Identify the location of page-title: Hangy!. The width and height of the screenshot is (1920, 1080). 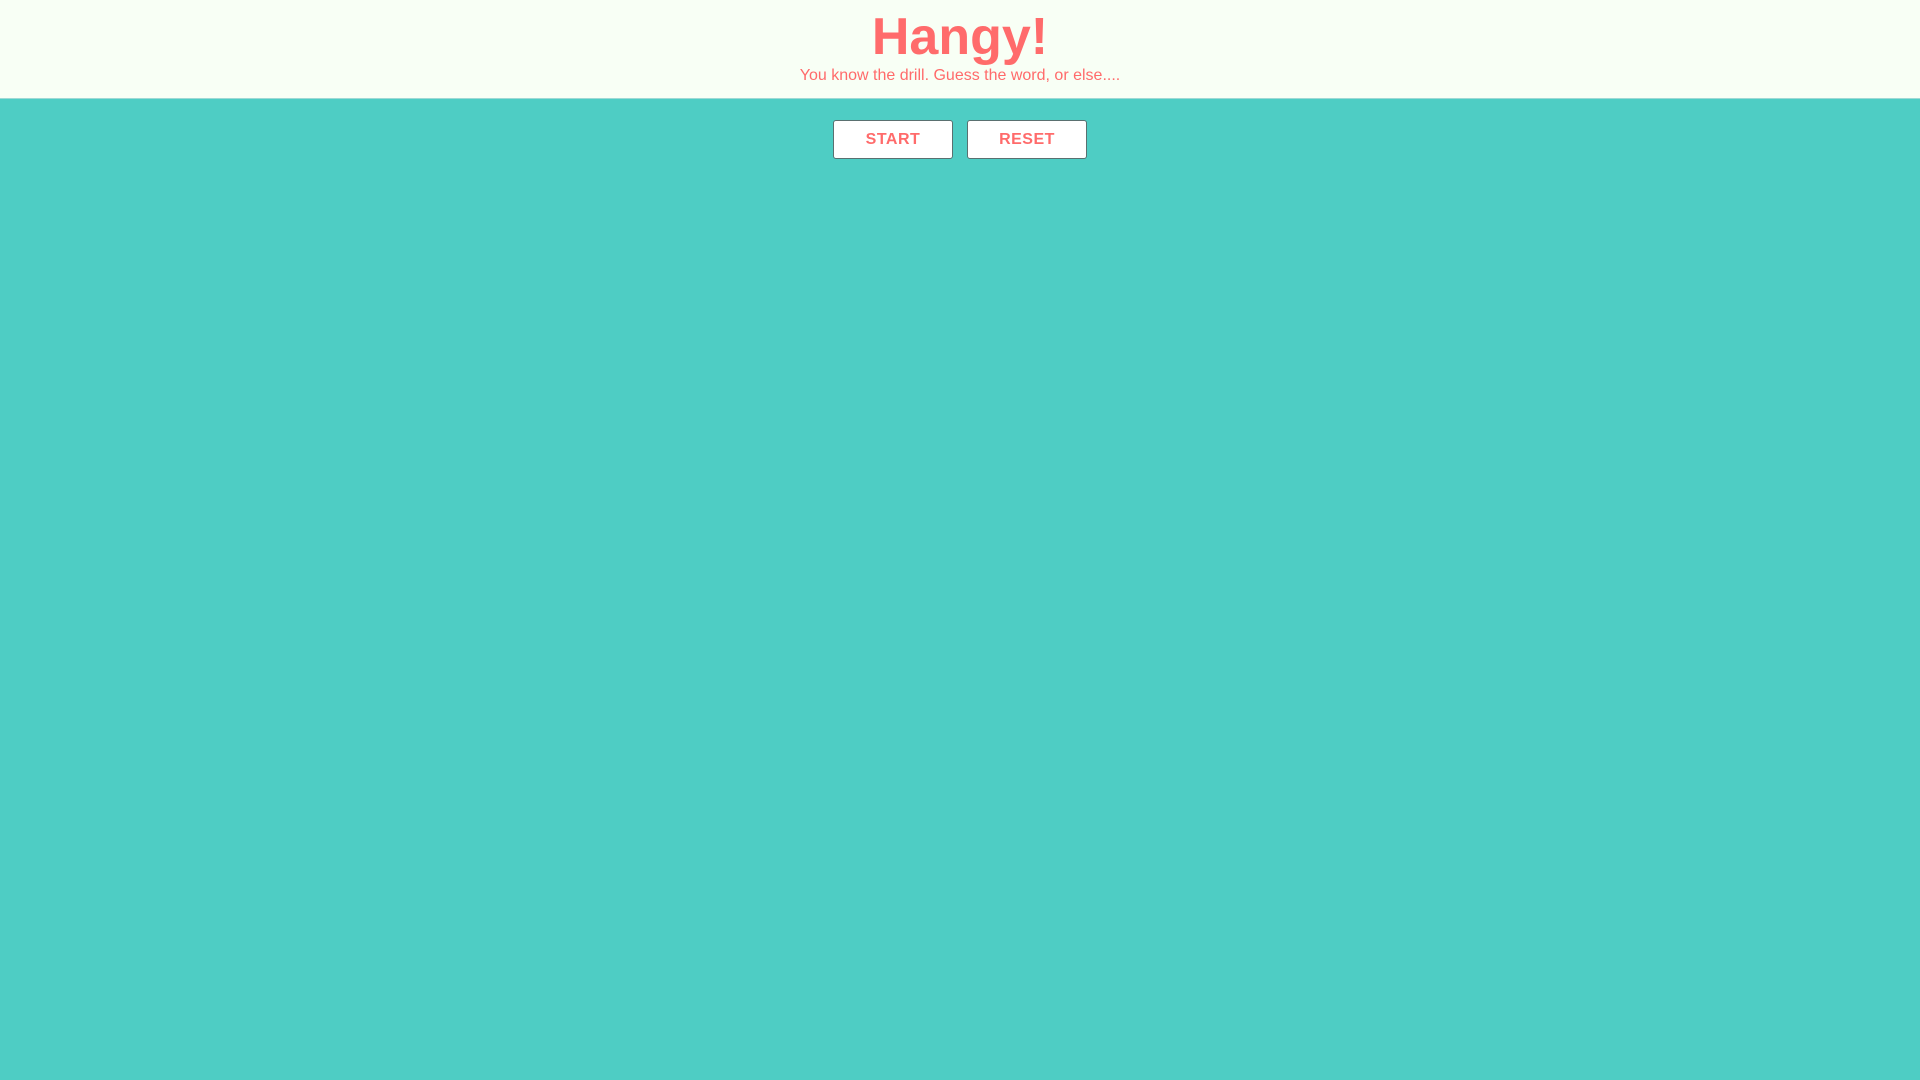
(960, 37).